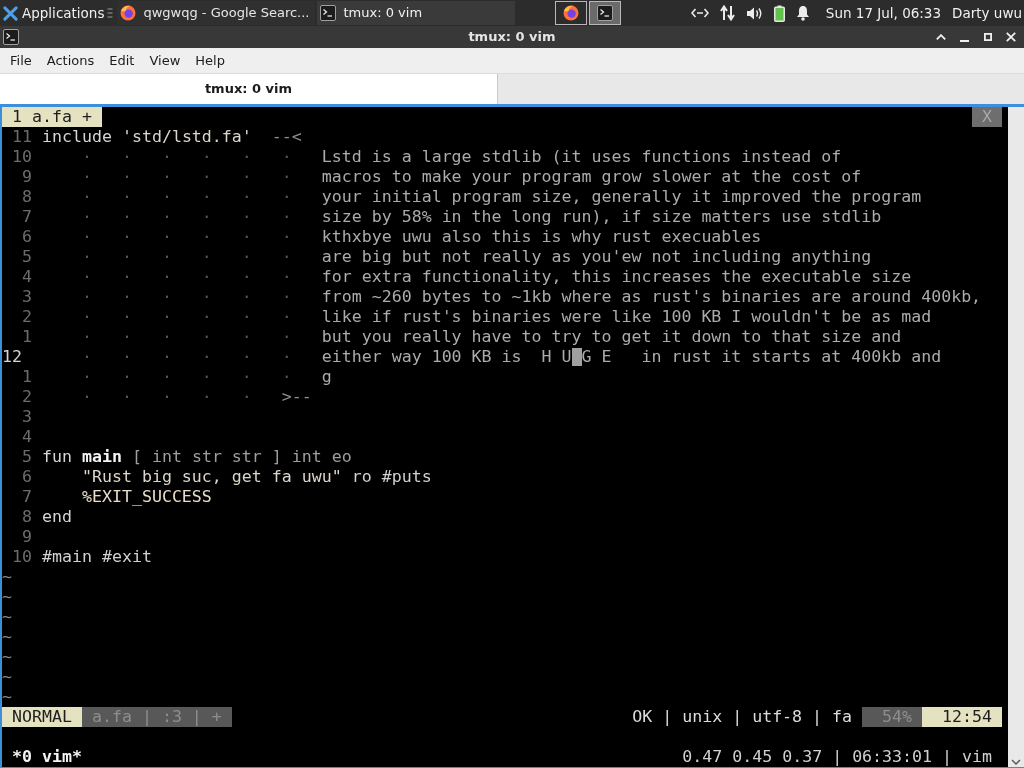  What do you see at coordinates (47, 757) in the screenshot?
I see `tmux-window-label: *0 vim*` at bounding box center [47, 757].